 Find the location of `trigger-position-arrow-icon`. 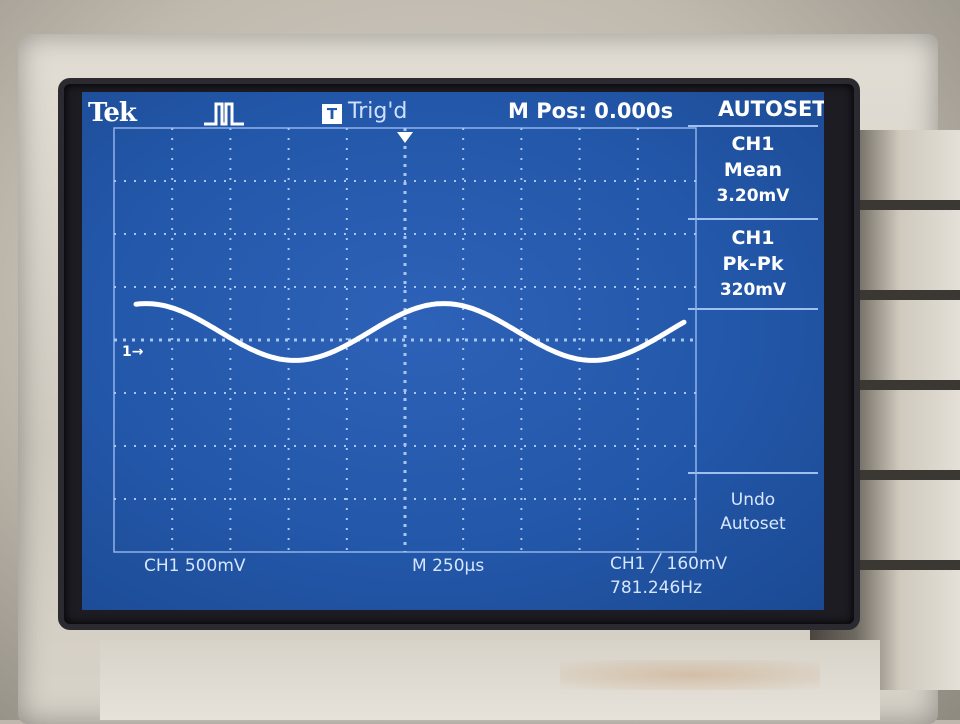

trigger-position-arrow-icon is located at coordinates (405, 137).